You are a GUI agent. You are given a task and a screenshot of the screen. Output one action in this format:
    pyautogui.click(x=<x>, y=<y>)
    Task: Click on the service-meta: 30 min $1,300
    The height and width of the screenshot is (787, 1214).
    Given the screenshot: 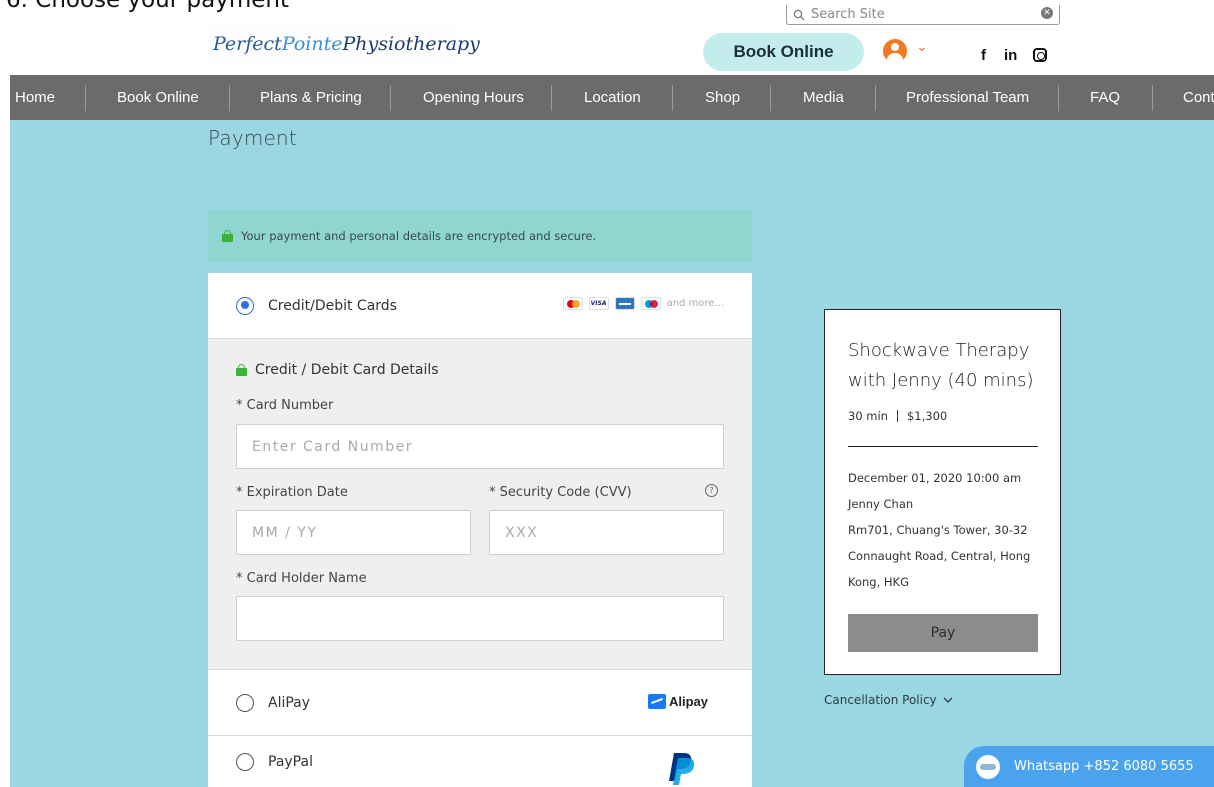 What is the action you would take?
    pyautogui.click(x=897, y=416)
    